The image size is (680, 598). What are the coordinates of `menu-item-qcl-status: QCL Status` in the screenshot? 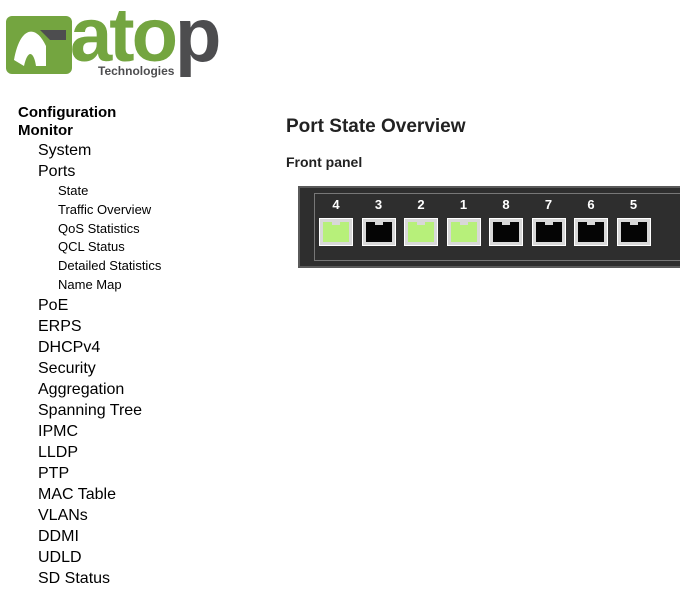 It's located at (89, 247).